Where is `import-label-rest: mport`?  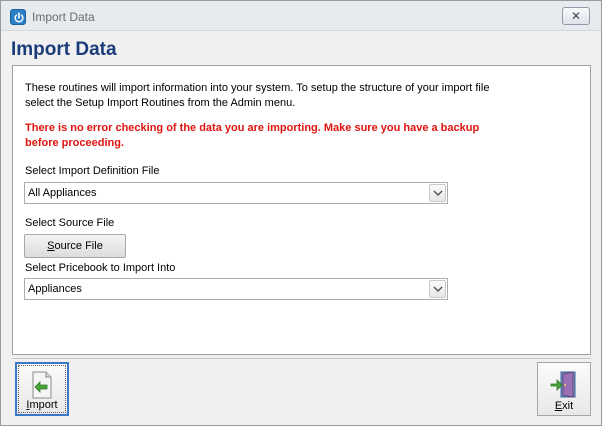
import-label-rest: mport is located at coordinates (43, 405).